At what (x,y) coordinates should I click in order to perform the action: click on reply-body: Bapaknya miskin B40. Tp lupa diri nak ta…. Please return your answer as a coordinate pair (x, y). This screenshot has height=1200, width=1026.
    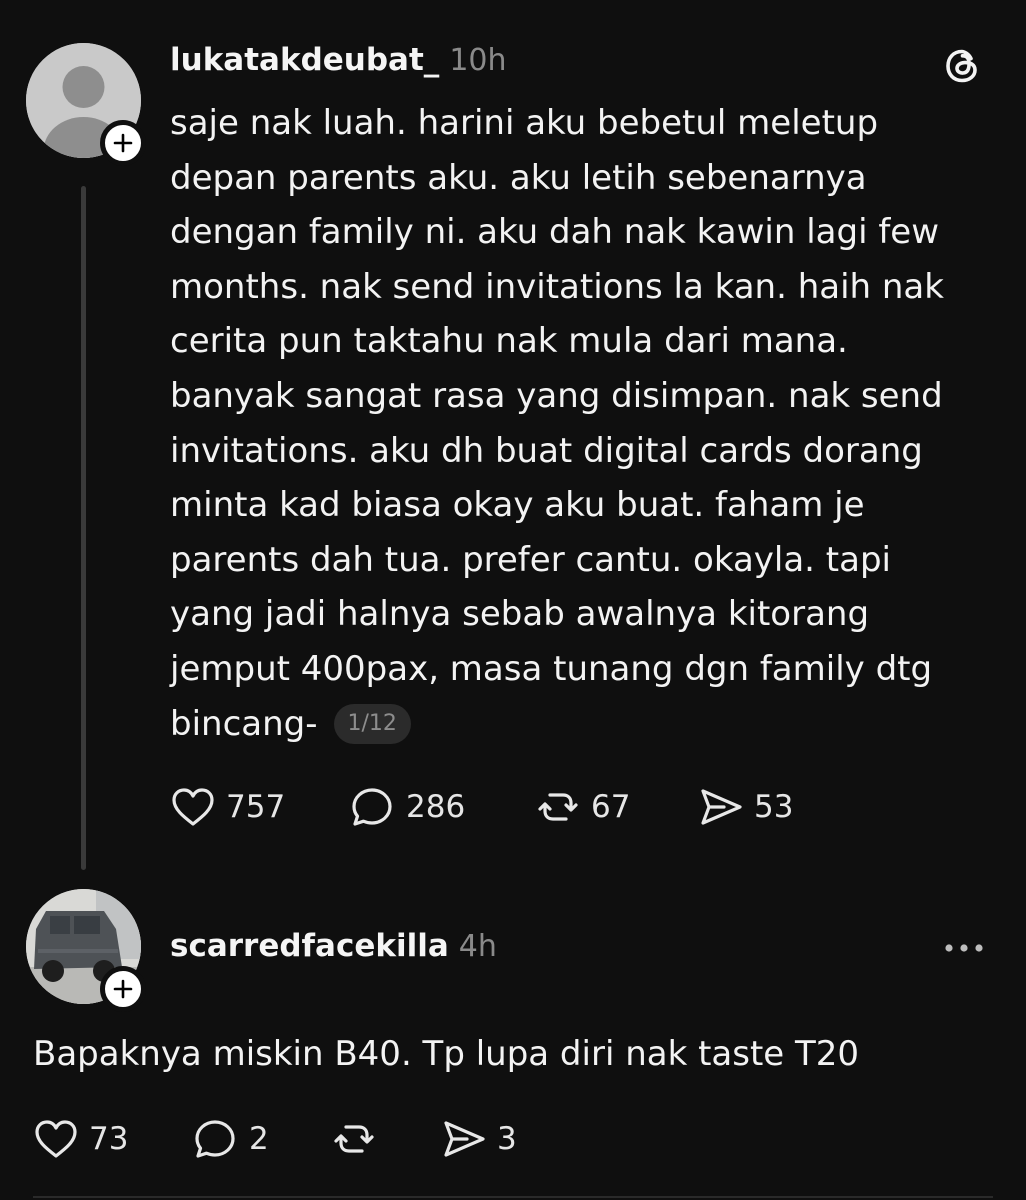
    Looking at the image, I should click on (446, 1054).